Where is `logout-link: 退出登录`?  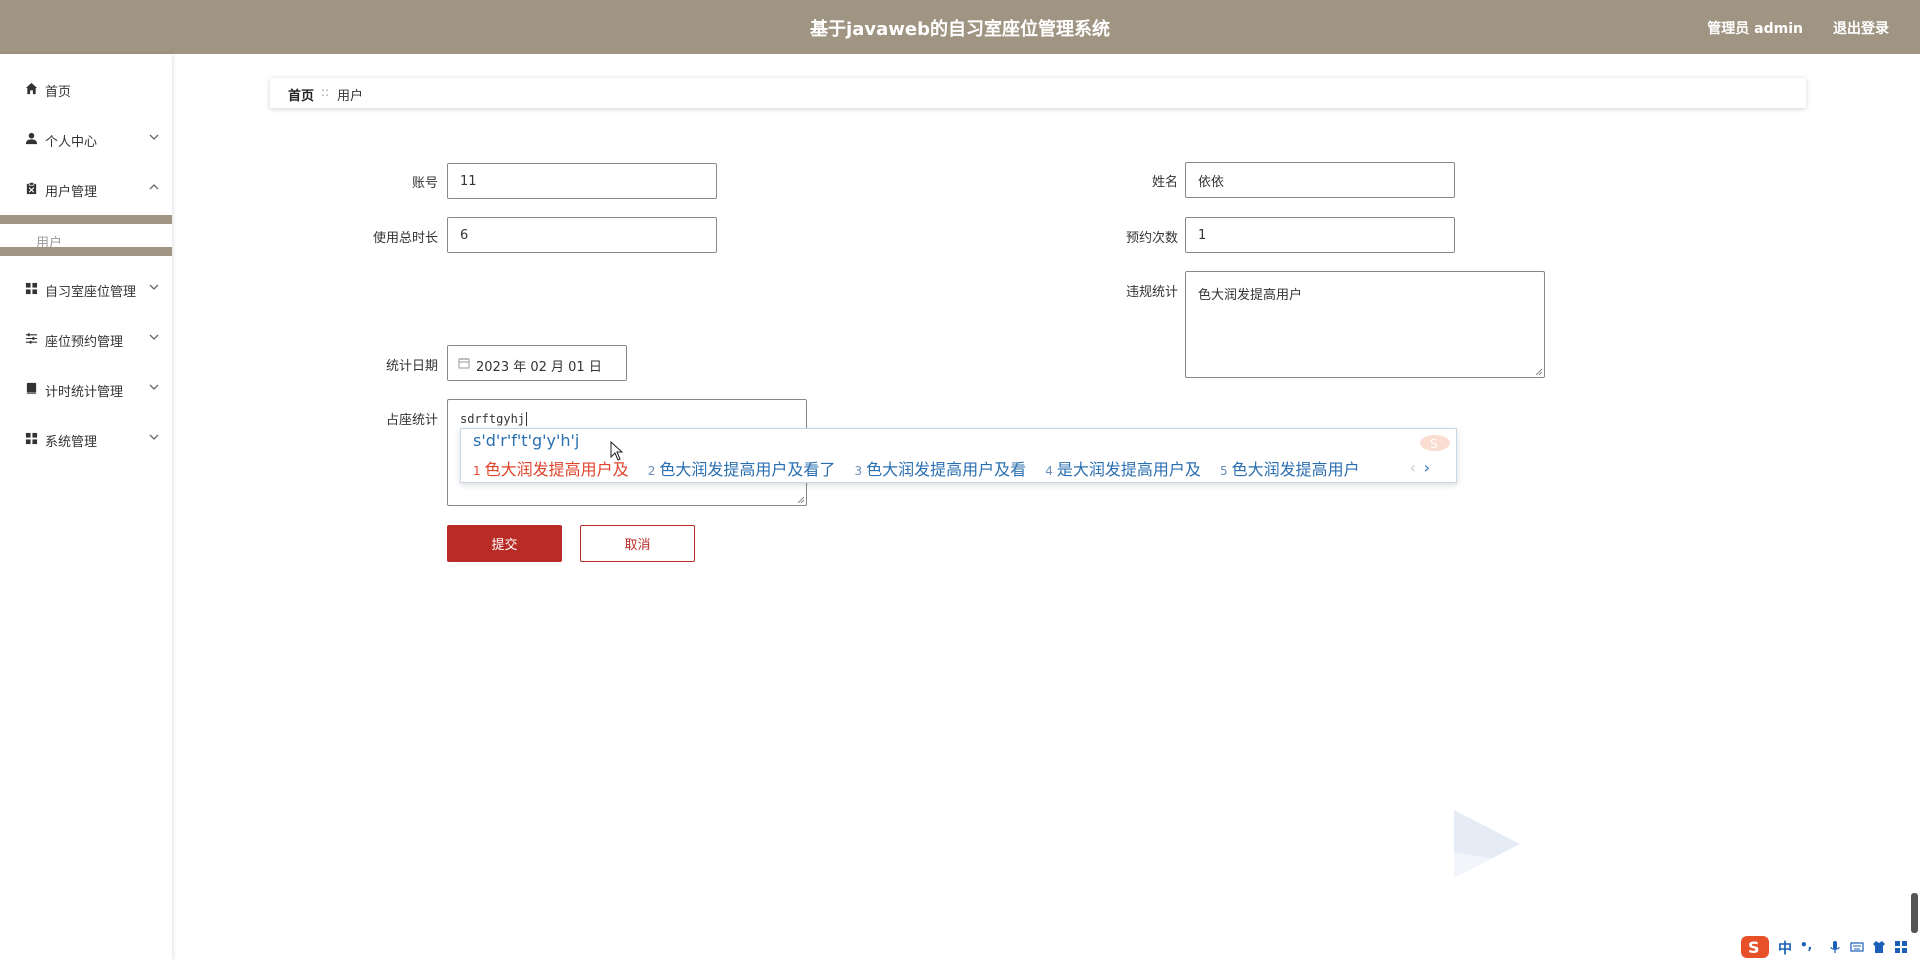
logout-link: 退出登录 is located at coordinates (1861, 28).